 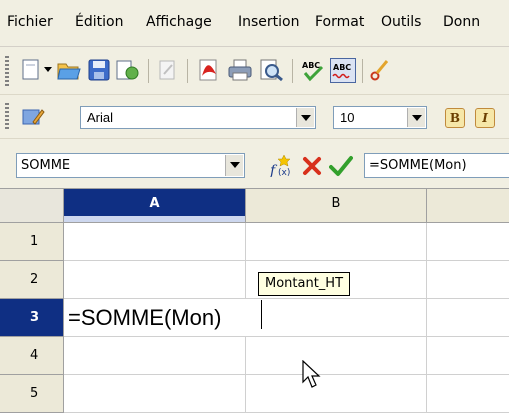 I want to click on cancel-icon, so click(x=312, y=166).